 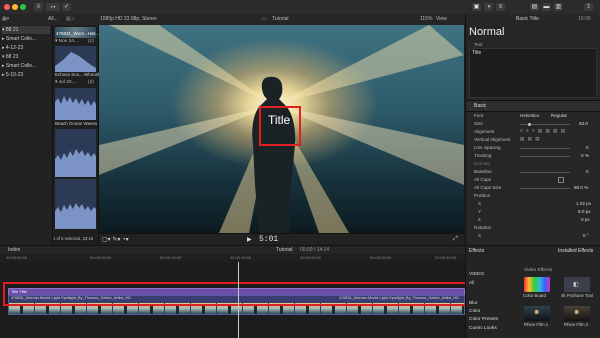 What do you see at coordinates (53, 7) in the screenshot?
I see `keyword-icon: ◐▾` at bounding box center [53, 7].